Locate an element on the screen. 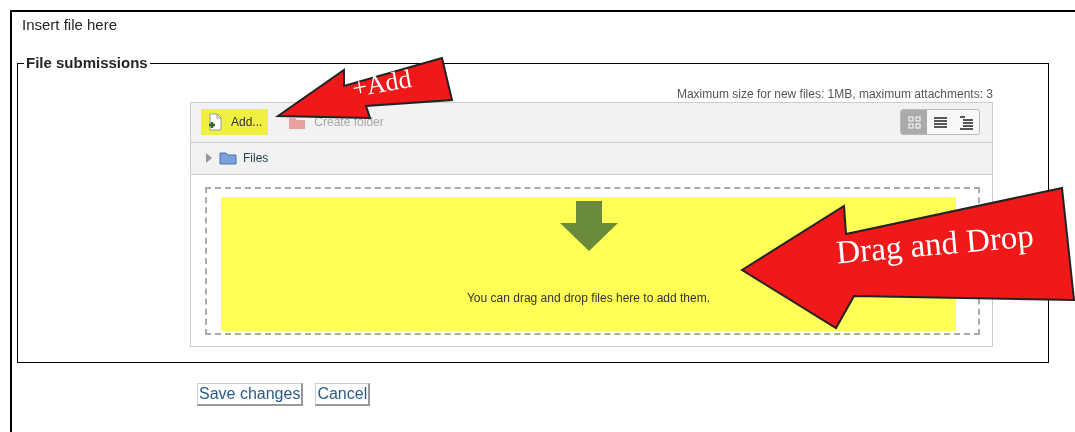 The width and height of the screenshot is (1075, 432). tree-view-icon is located at coordinates (966, 122).